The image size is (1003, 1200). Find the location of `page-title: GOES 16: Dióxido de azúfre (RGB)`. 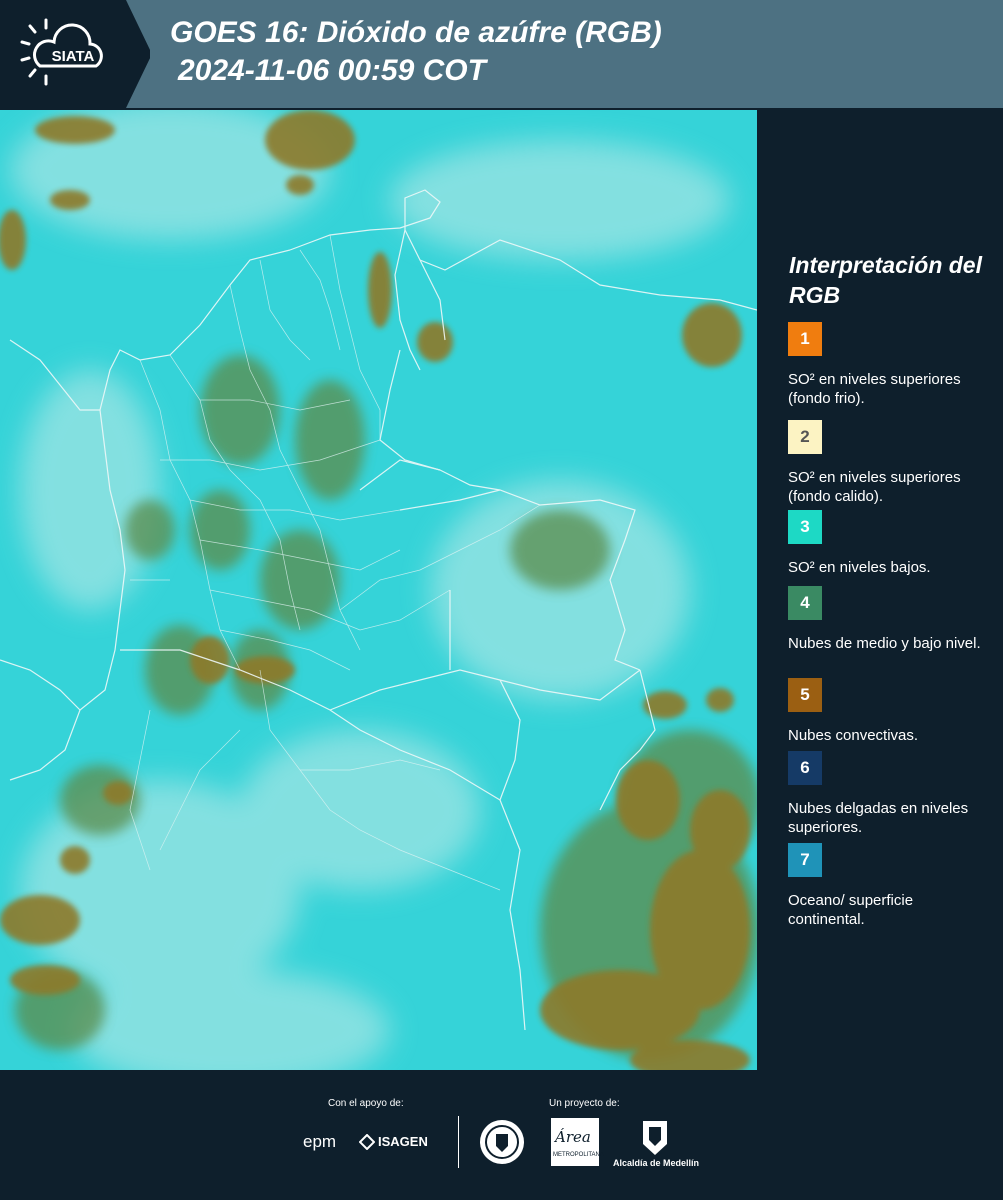

page-title: GOES 16: Dióxido de azúfre (RGB) is located at coordinates (416, 32).